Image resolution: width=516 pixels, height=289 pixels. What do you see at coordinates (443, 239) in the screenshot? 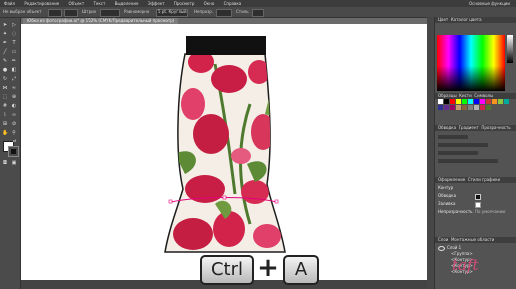
I see `layers-tab: Слои` at bounding box center [443, 239].